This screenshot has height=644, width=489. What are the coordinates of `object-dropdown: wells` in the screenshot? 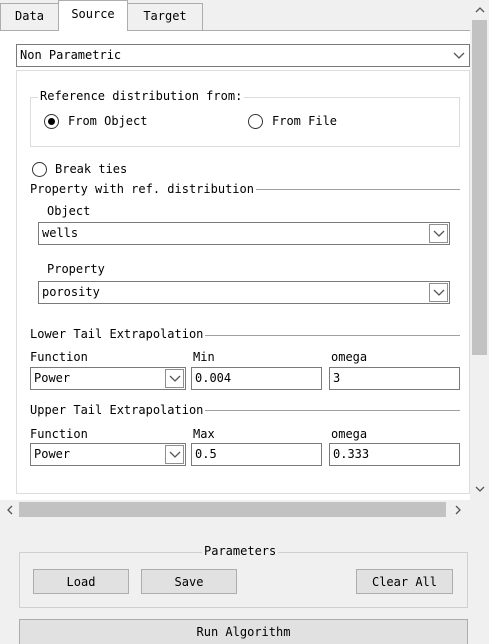 It's located at (244, 233).